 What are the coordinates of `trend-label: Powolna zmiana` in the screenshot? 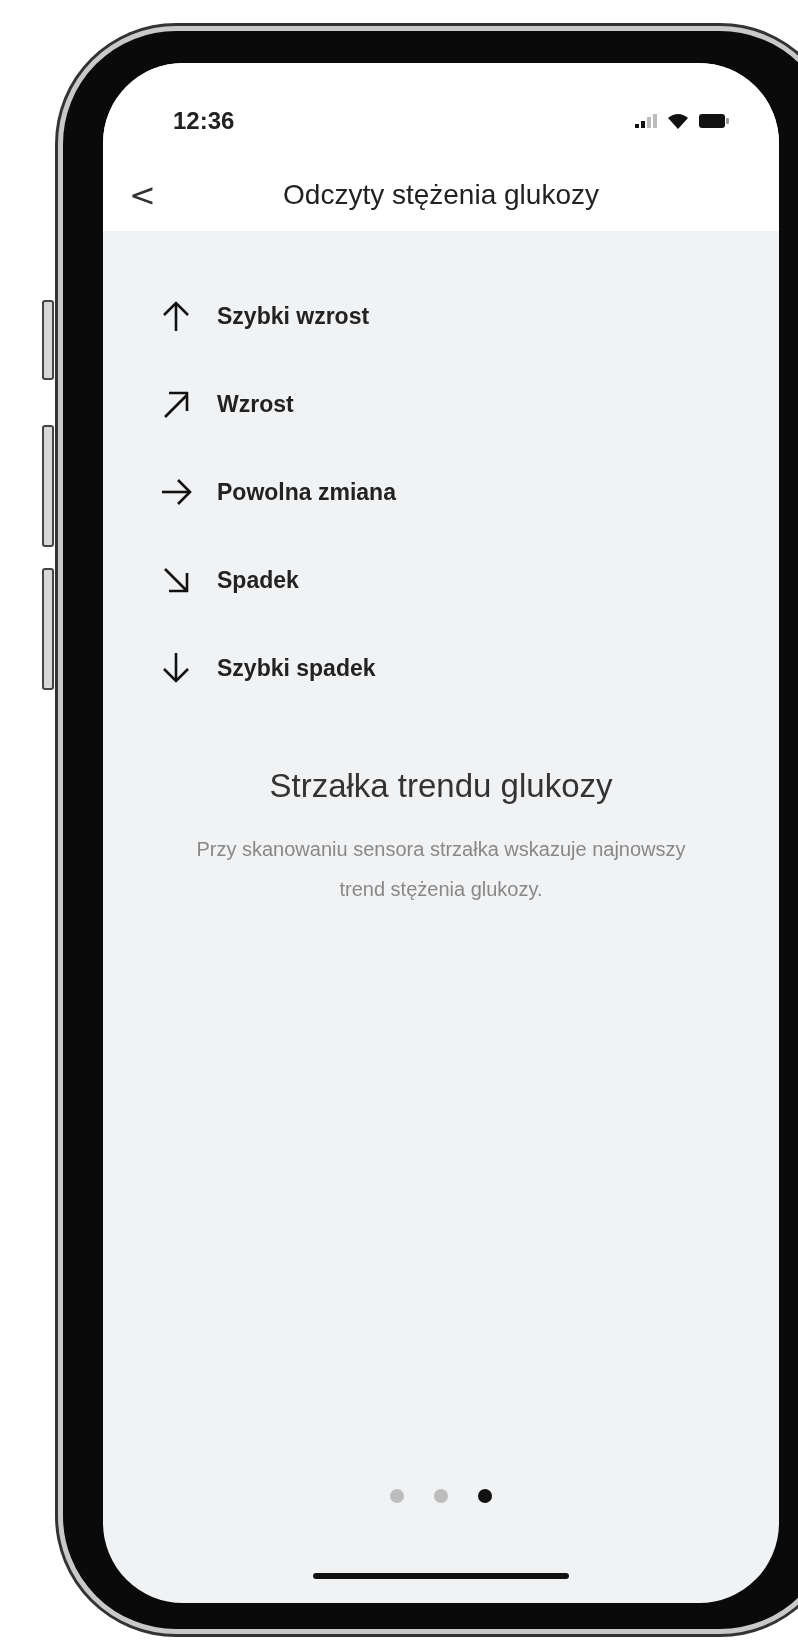 It's located at (306, 492).